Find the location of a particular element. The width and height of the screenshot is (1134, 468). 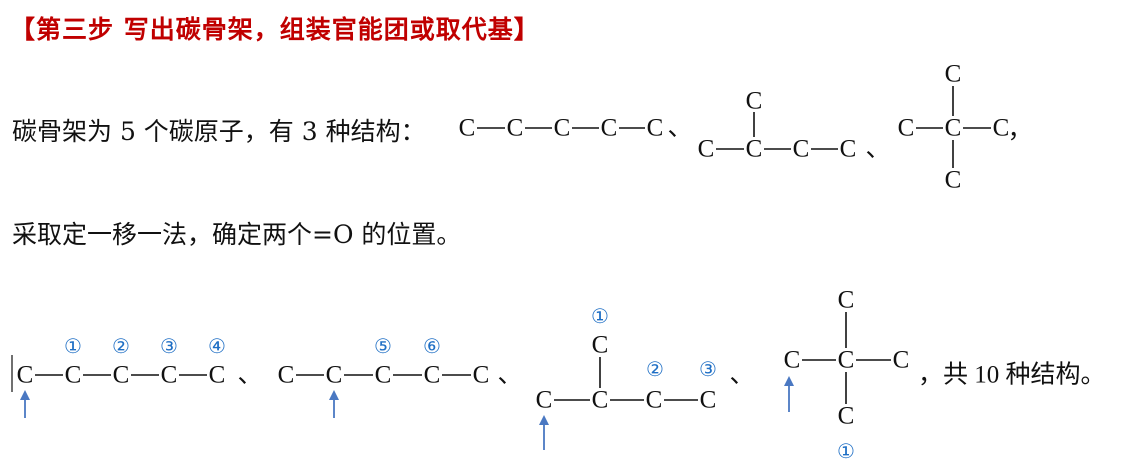

position-marker: ④ is located at coordinates (217, 347).